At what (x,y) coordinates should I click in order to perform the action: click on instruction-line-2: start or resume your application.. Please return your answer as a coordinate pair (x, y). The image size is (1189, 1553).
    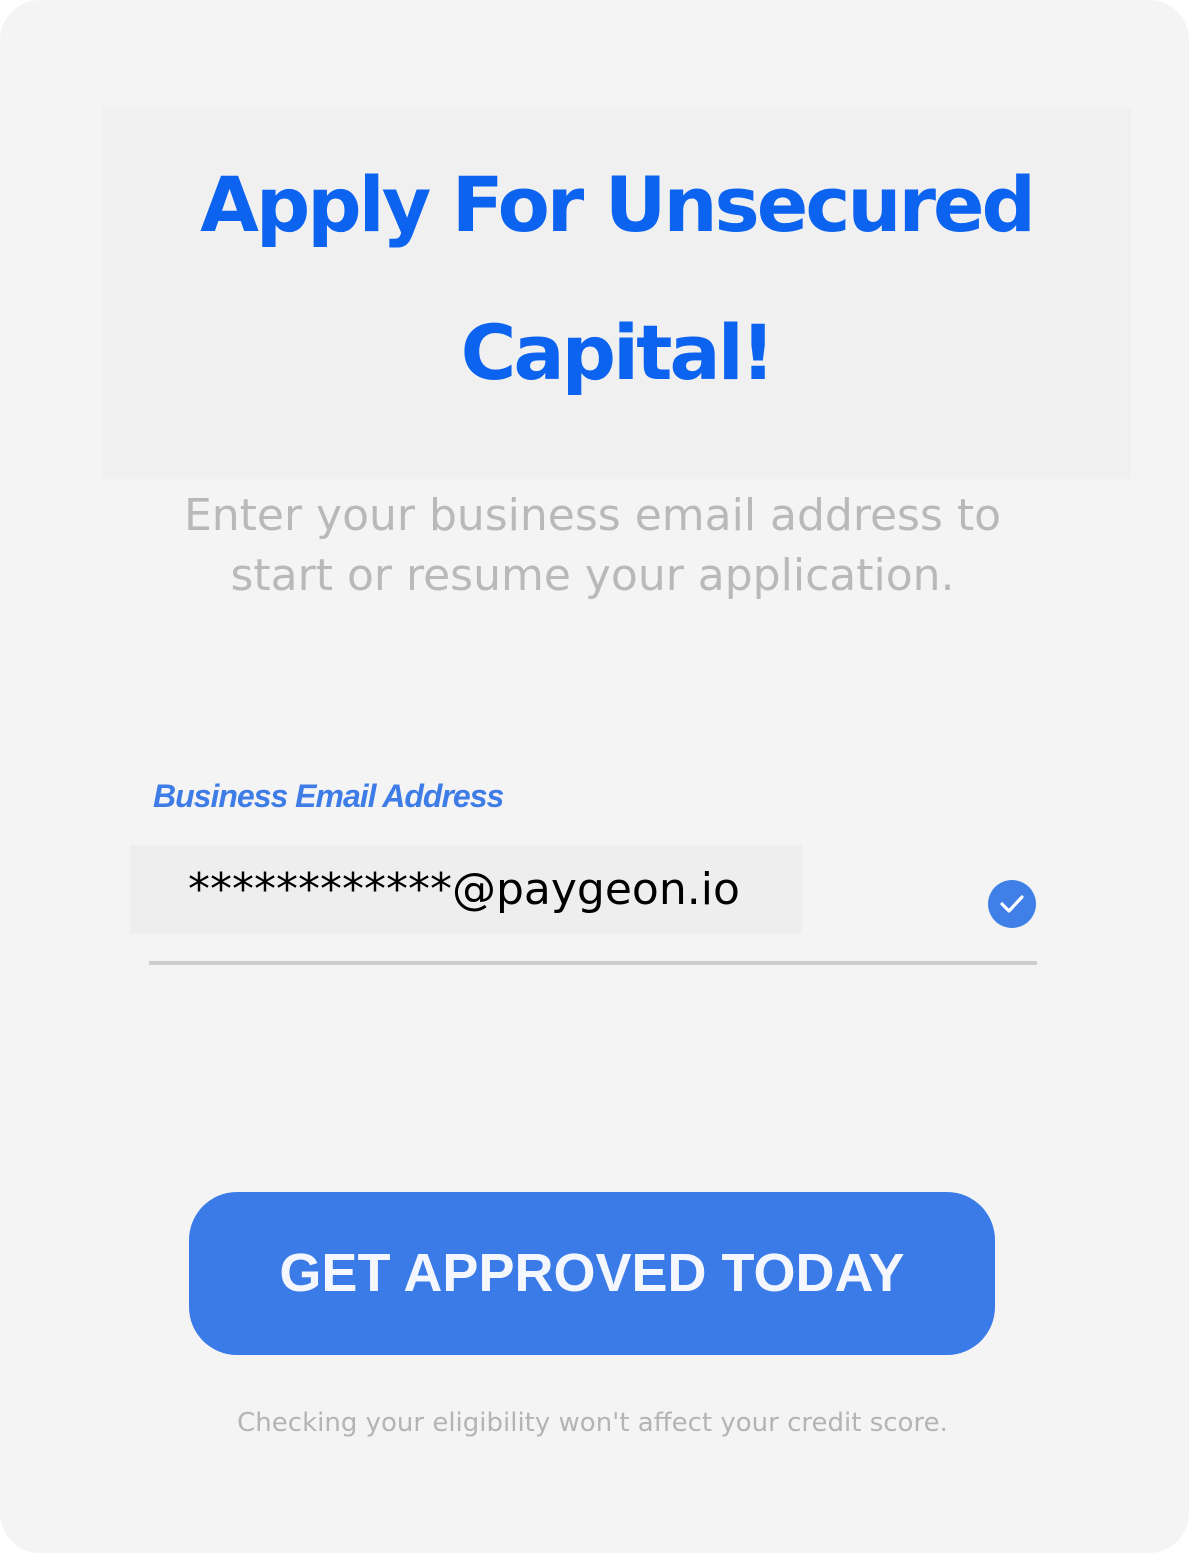
    Looking at the image, I should click on (592, 575).